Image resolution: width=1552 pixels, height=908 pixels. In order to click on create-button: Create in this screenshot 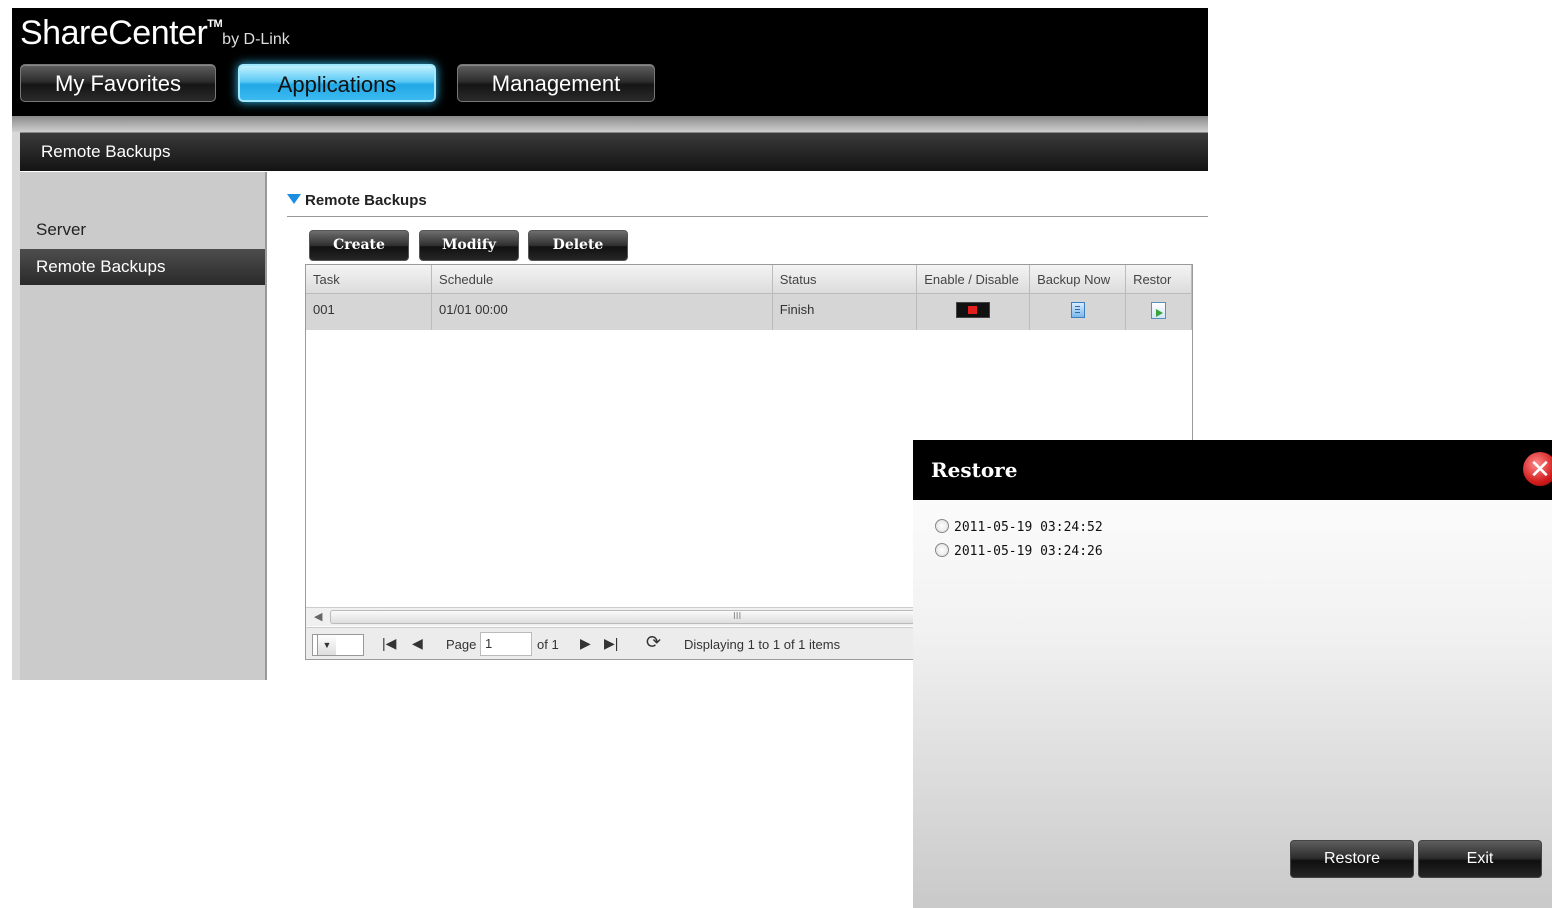, I will do `click(359, 245)`.